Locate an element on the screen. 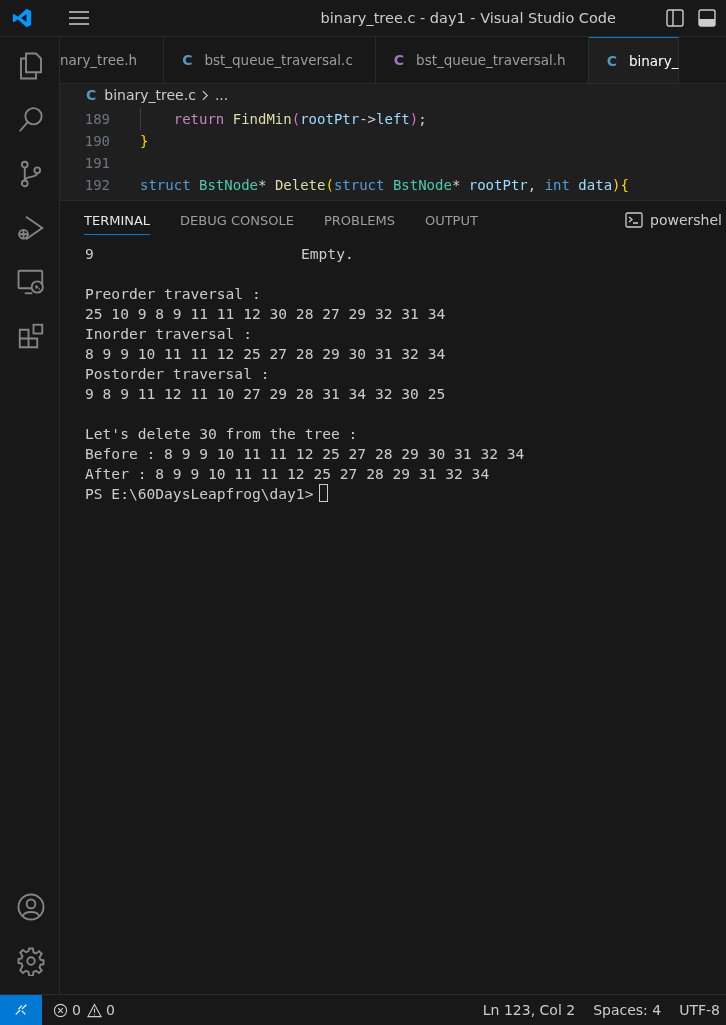 The image size is (726, 1025). terminal-name: powershel is located at coordinates (686, 220).